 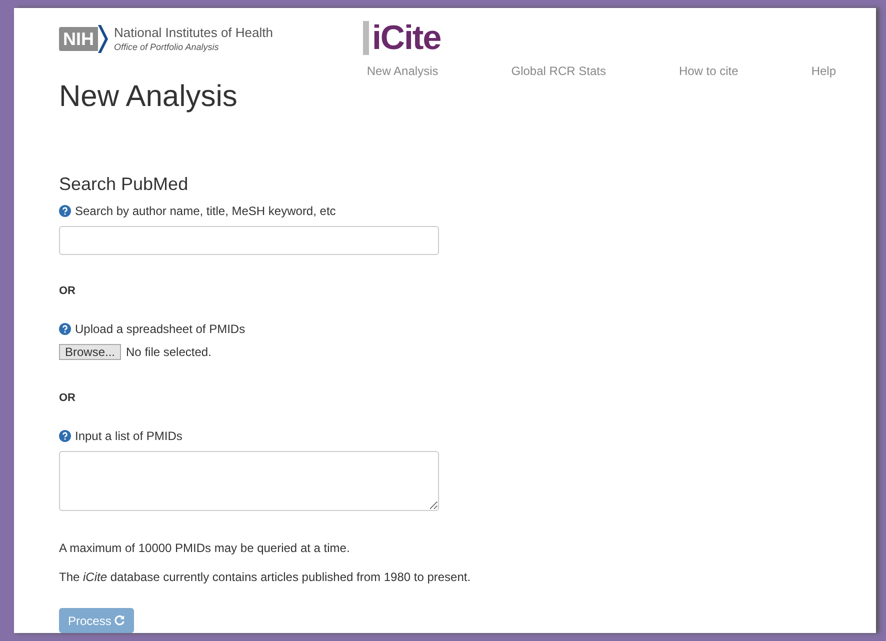 What do you see at coordinates (193, 33) in the screenshot?
I see `org-name: National Institutes of Health` at bounding box center [193, 33].